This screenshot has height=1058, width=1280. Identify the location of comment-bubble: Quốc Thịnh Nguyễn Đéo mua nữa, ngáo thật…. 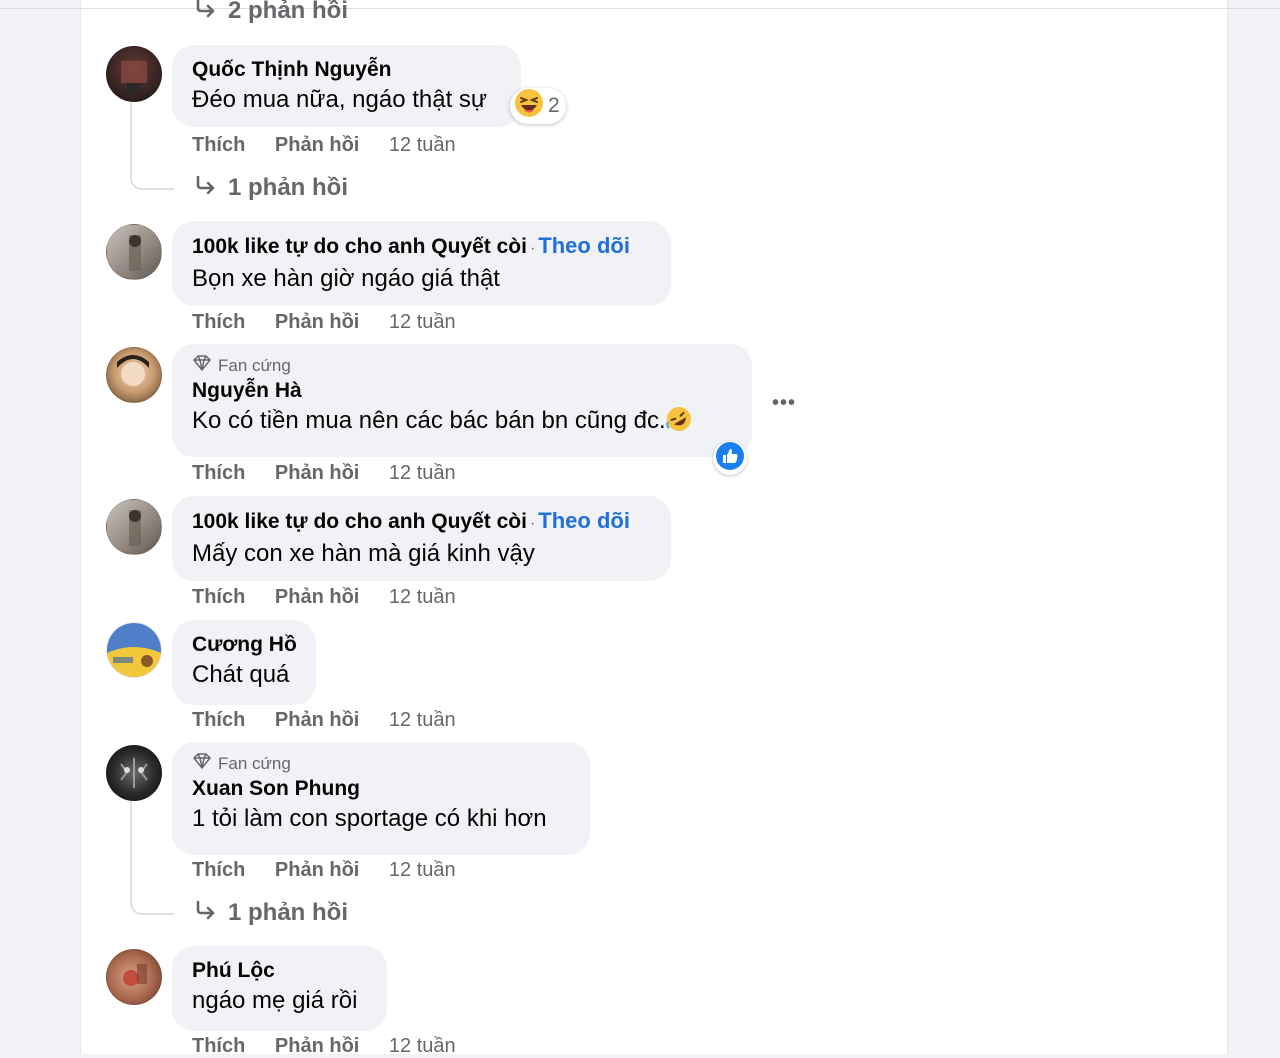
(346, 86).